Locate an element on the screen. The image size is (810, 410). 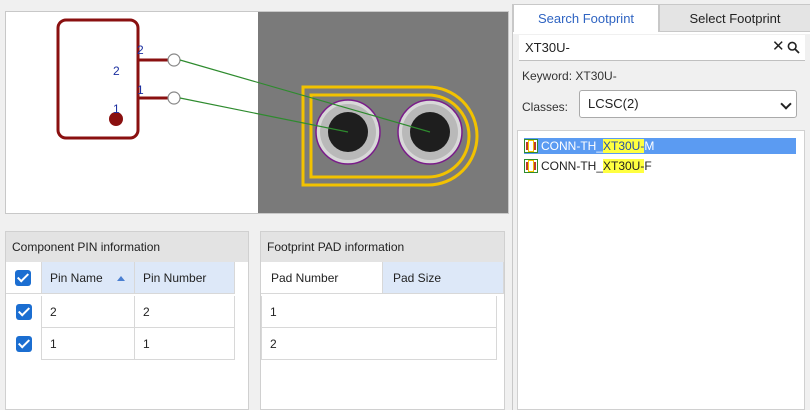
pin-1-label: 1 is located at coordinates (116, 109).